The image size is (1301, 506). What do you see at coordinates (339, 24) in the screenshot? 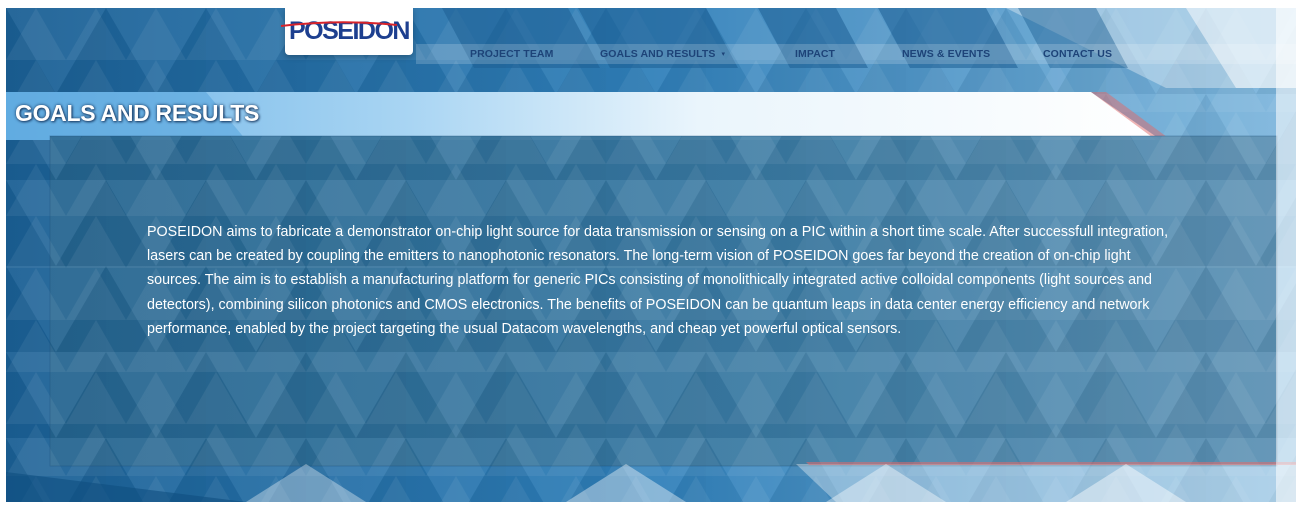
I see `logo-swoosh-icon` at bounding box center [339, 24].